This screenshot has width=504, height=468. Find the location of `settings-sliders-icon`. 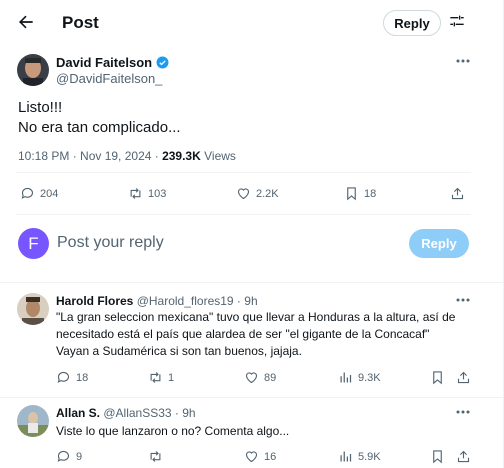

settings-sliders-icon is located at coordinates (457, 21).